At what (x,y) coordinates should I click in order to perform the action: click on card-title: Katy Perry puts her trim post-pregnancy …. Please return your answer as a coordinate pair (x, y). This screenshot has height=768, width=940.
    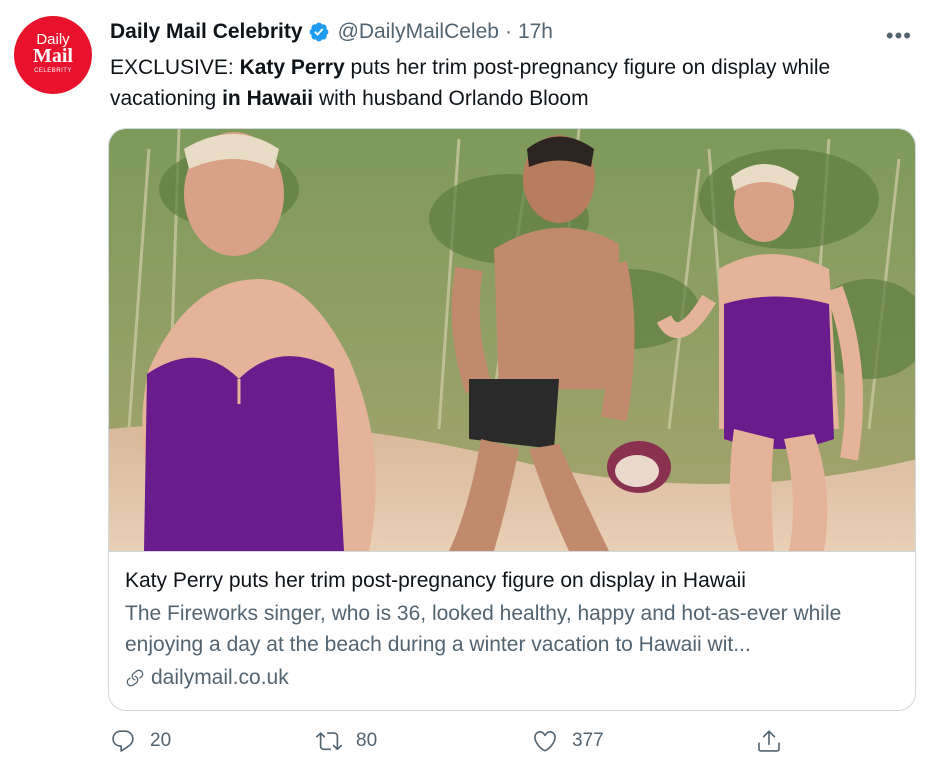
    Looking at the image, I should click on (512, 581).